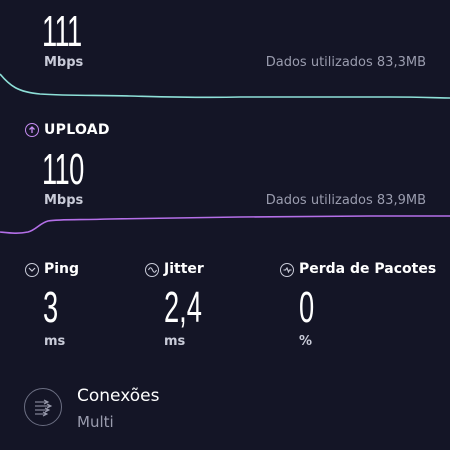 The height and width of the screenshot is (450, 450). I want to click on download-data-used: Dados utilizados 83,3MB, so click(345, 62).